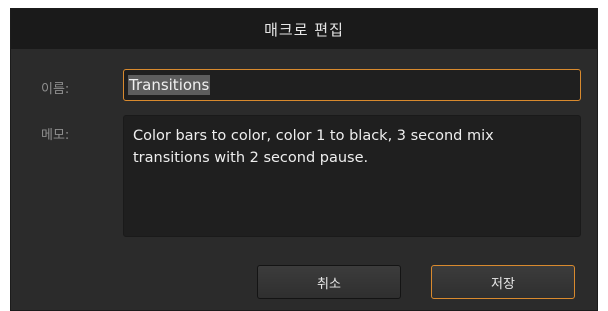  I want to click on name-label: 이름:, so click(55, 89).